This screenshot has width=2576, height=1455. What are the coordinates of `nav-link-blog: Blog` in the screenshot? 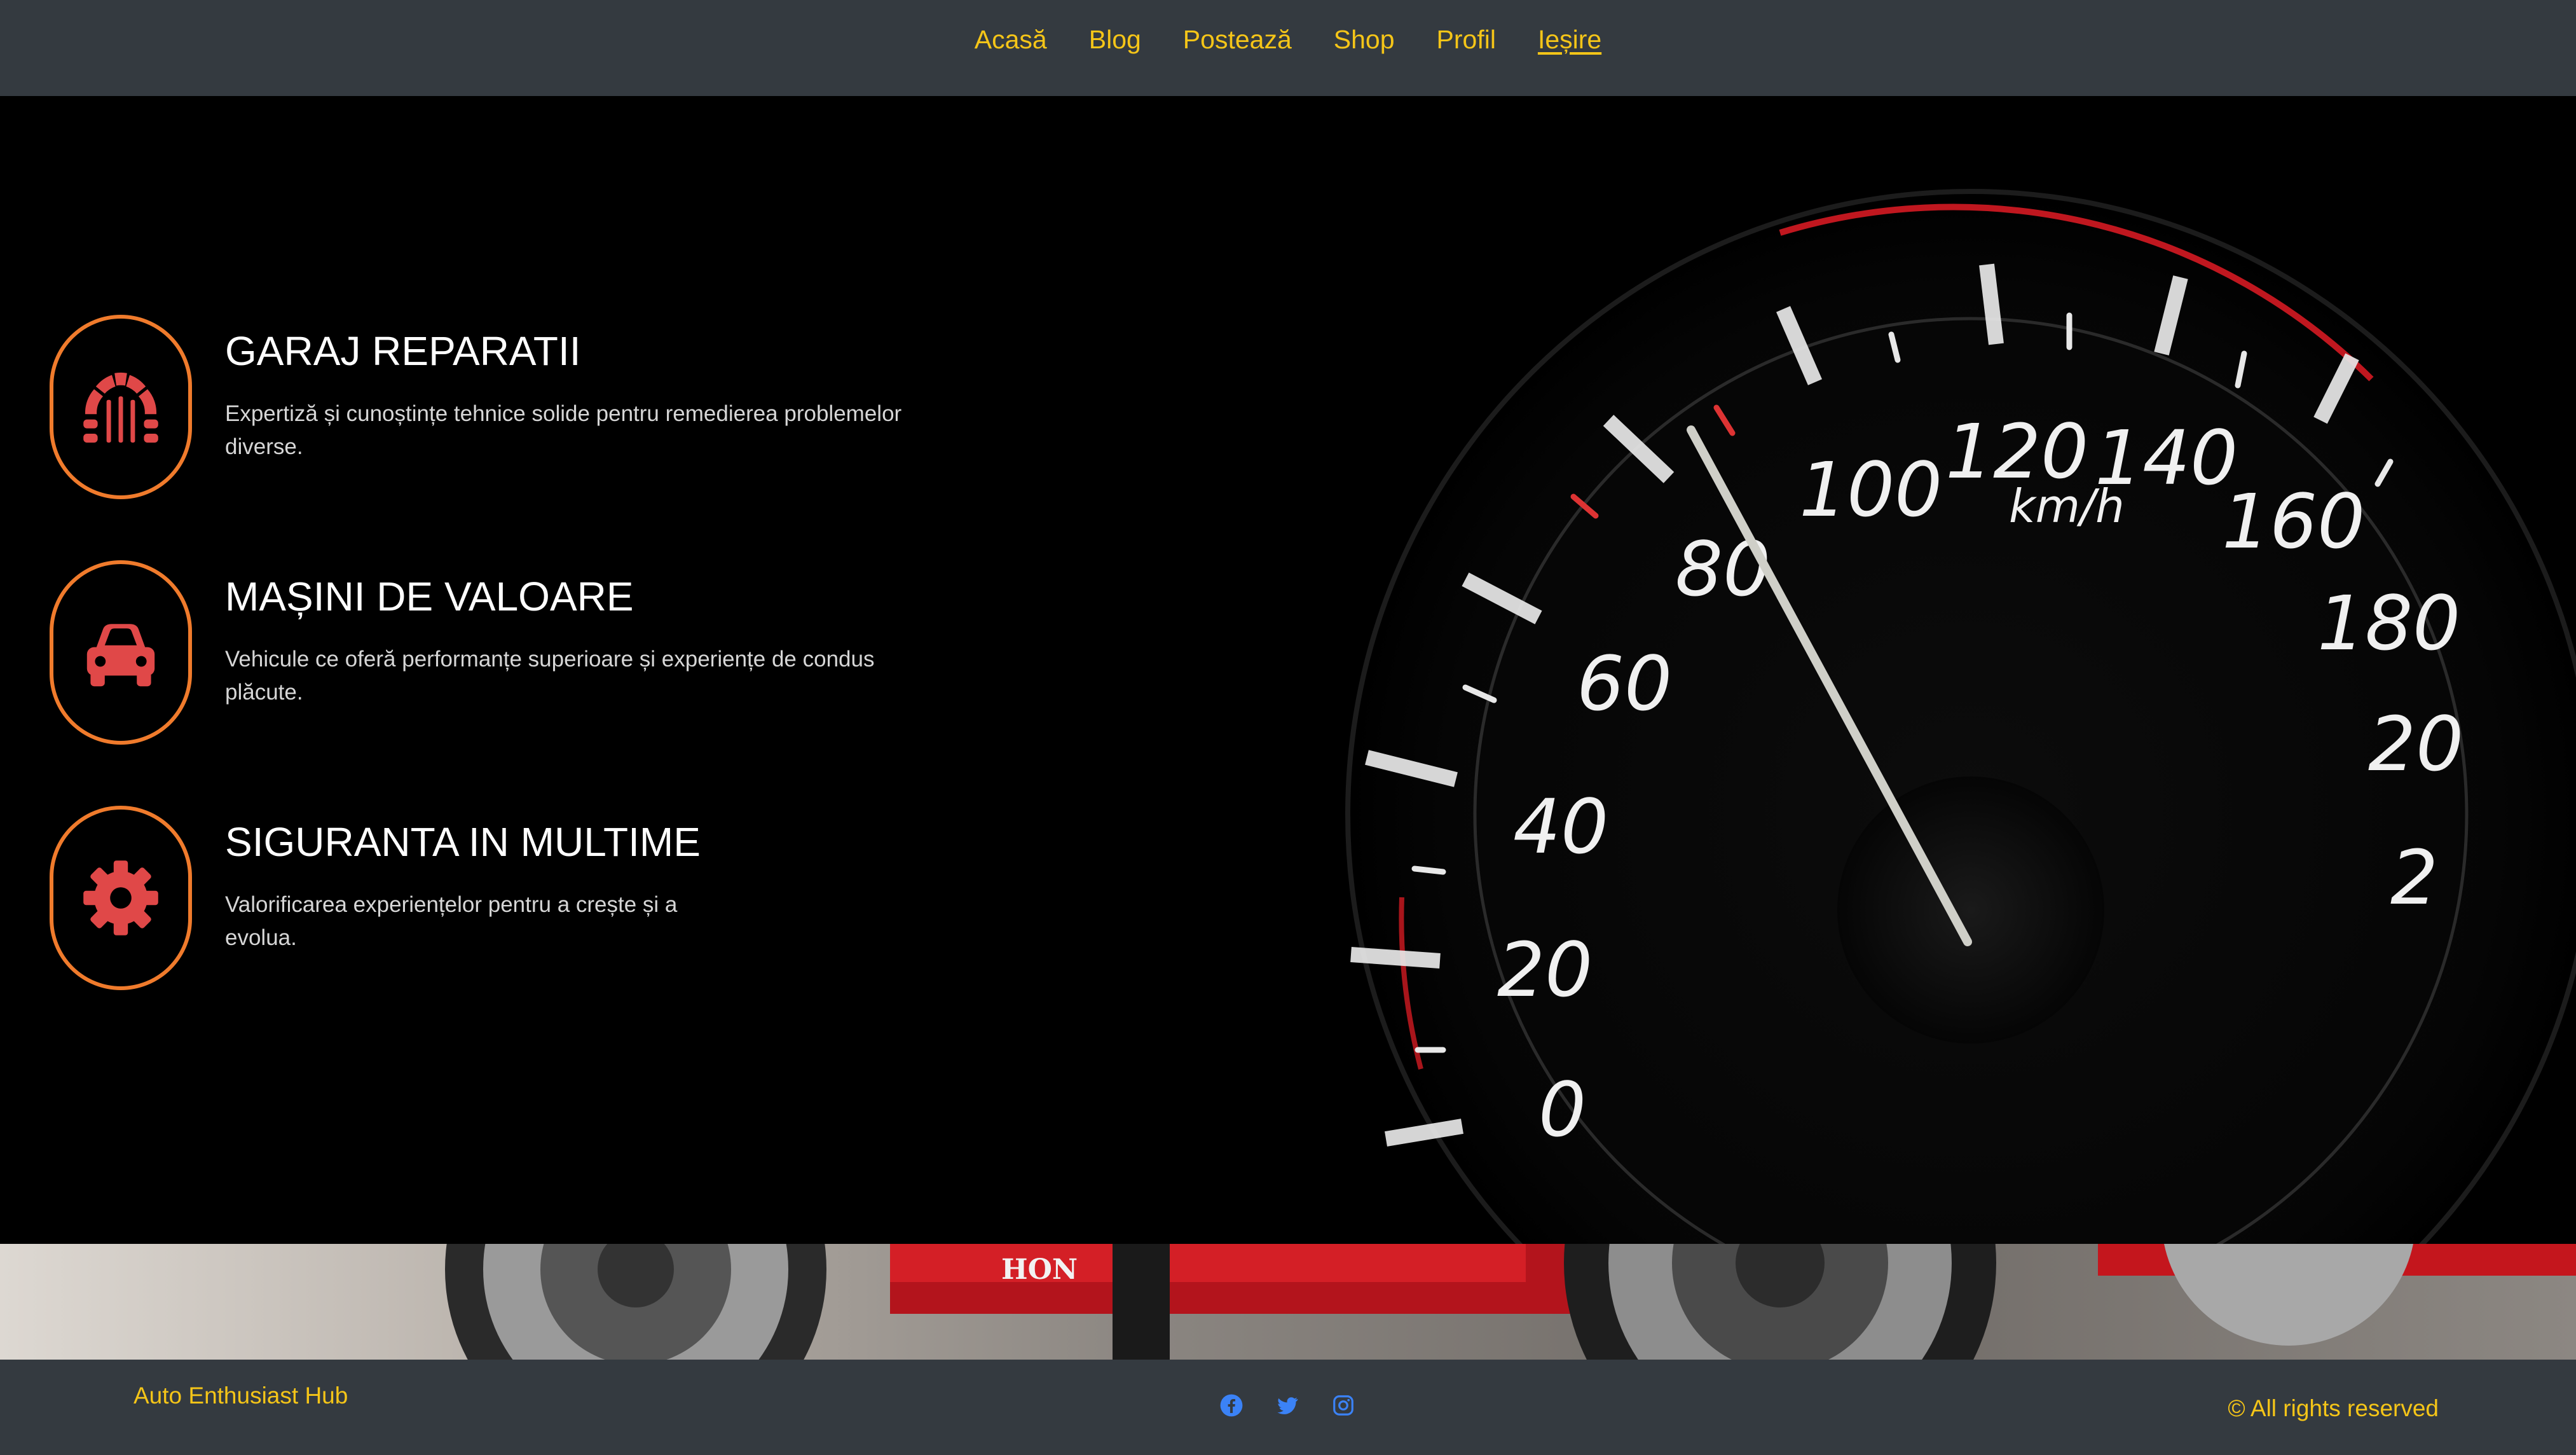 It's located at (1115, 39).